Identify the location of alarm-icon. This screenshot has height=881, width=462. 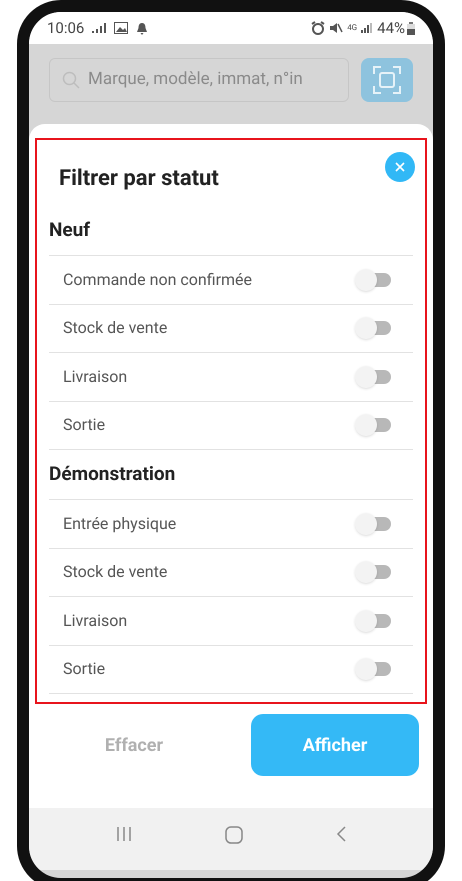
(318, 28).